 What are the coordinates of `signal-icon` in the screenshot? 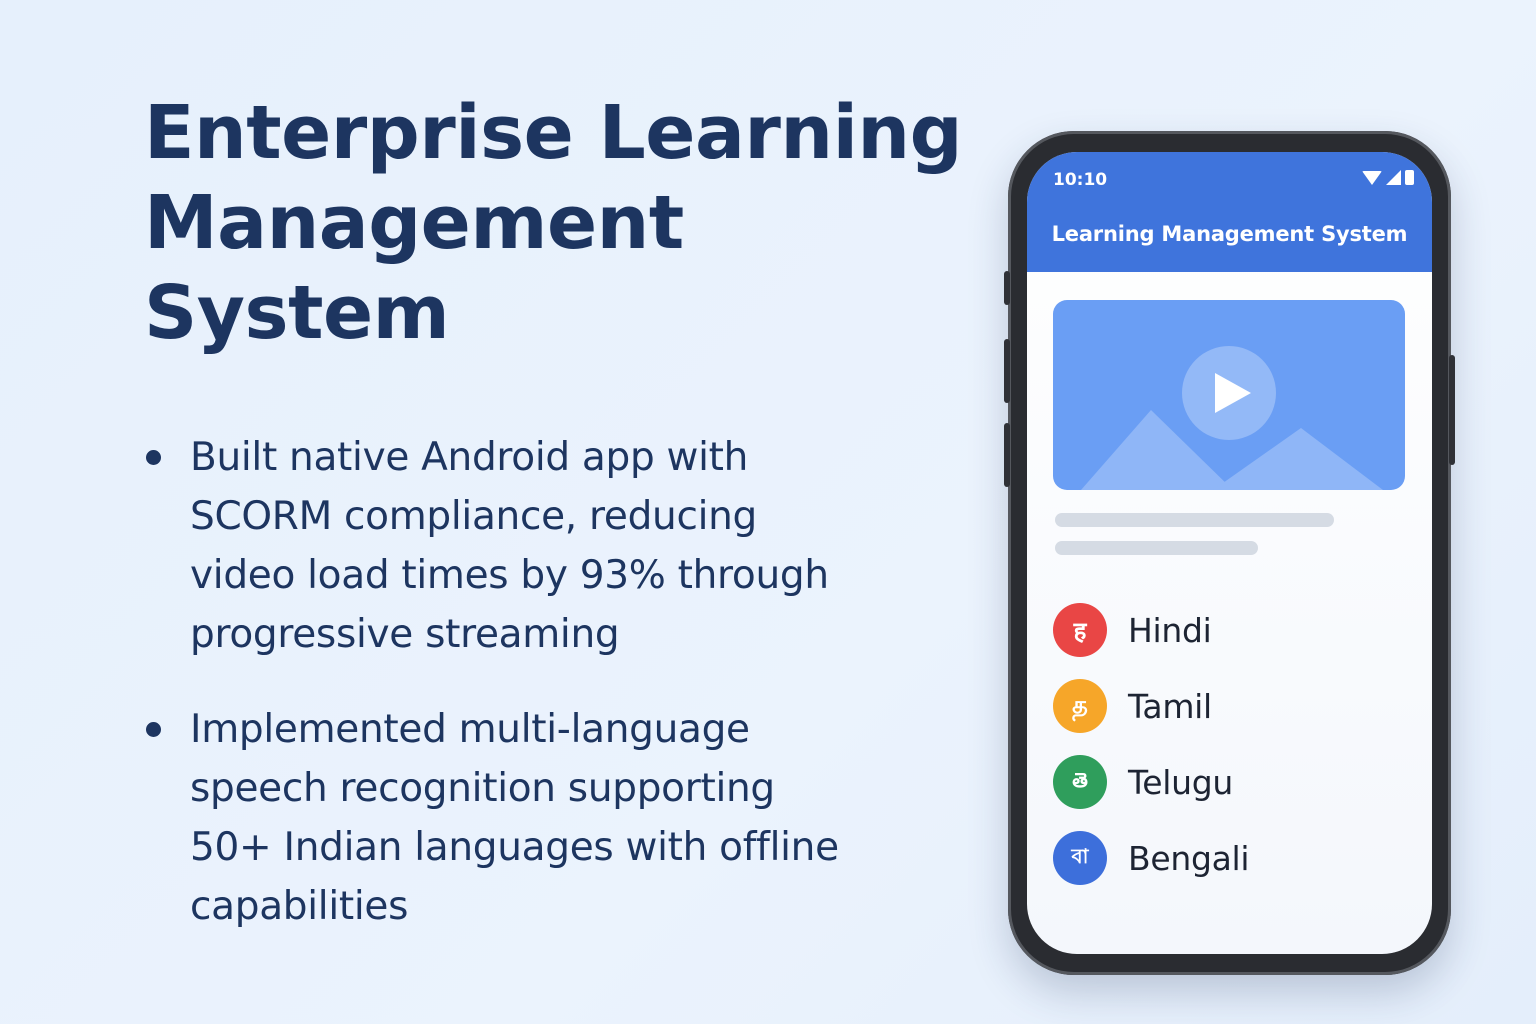 It's located at (1393, 177).